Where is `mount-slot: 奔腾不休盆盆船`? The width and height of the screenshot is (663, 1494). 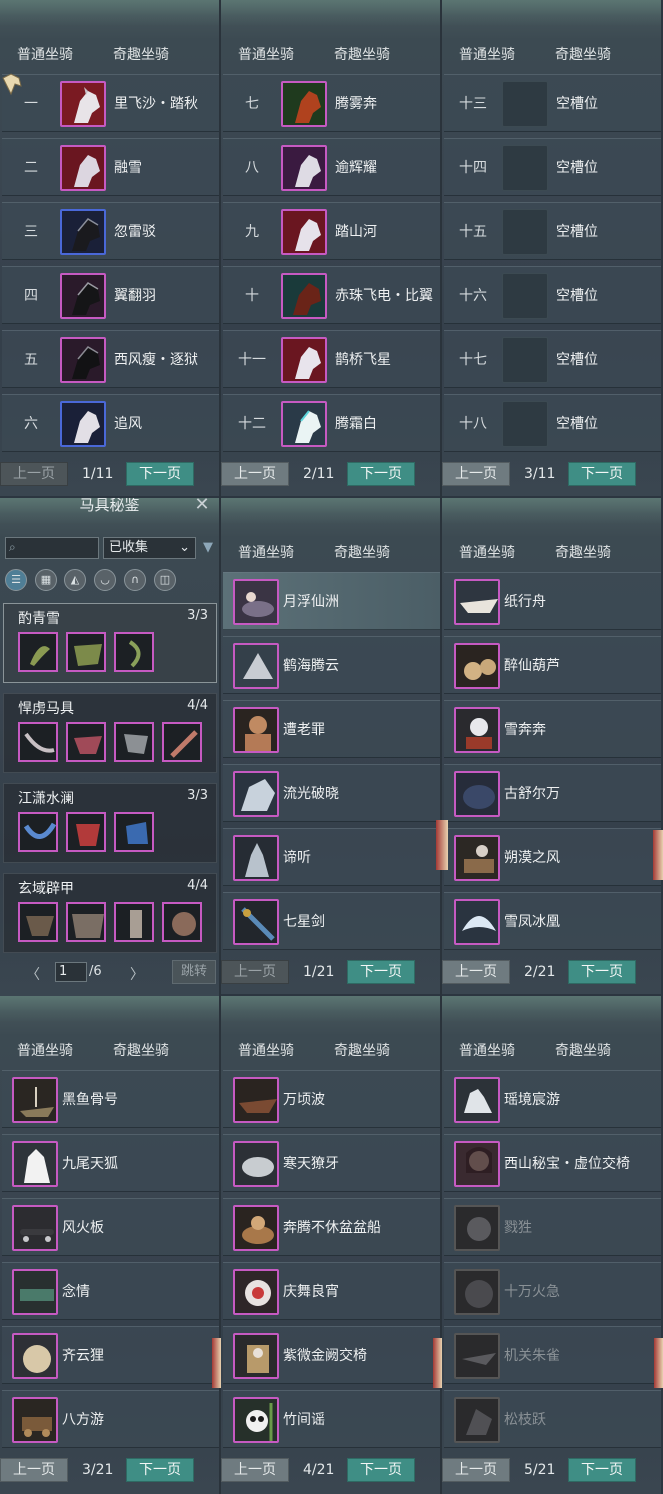
mount-slot: 奔腾不休盆盆船 is located at coordinates (331, 1227).